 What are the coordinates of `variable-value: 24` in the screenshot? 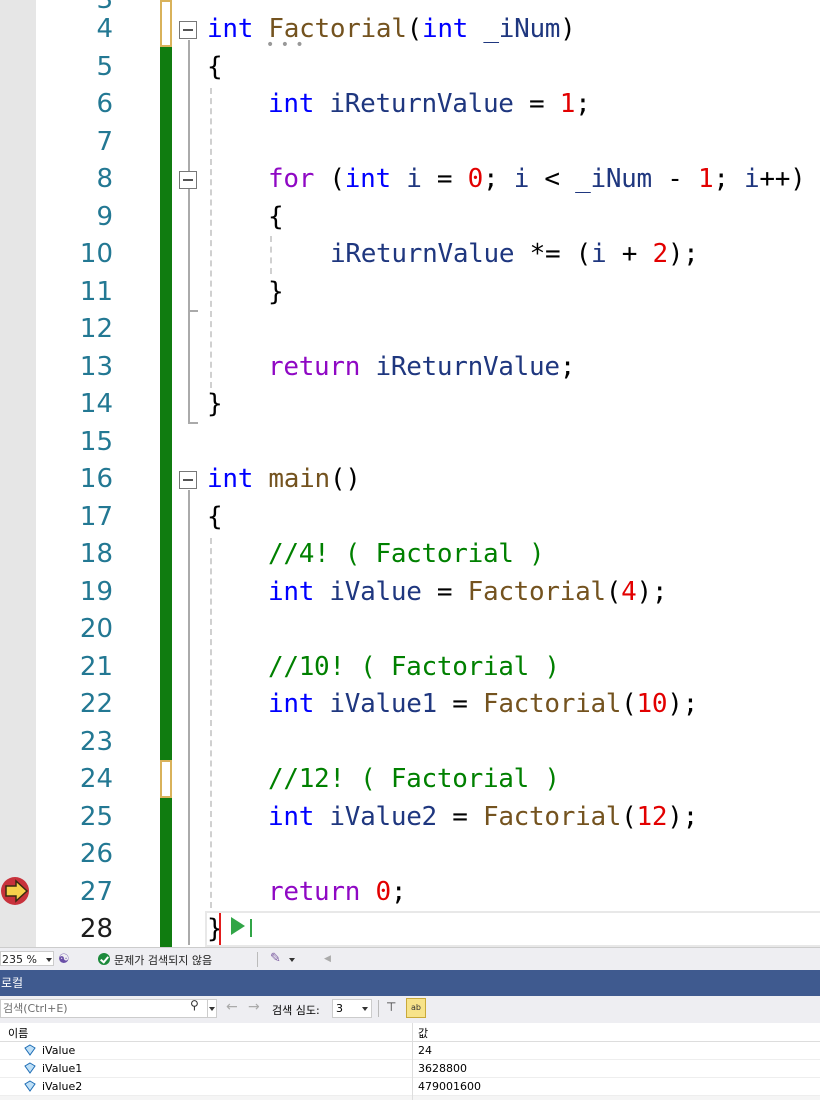 It's located at (425, 1050).